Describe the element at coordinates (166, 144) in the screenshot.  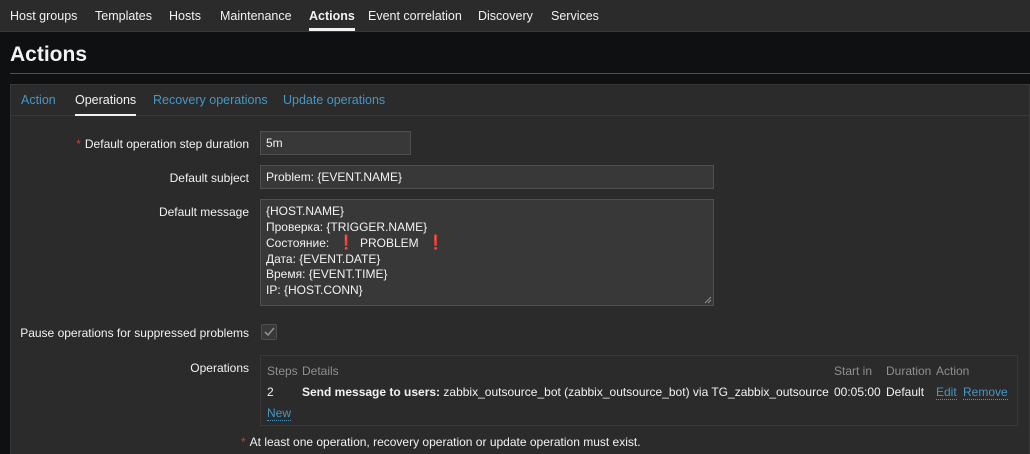
I see `step-duration-label-text: Default operation step duration` at that location.